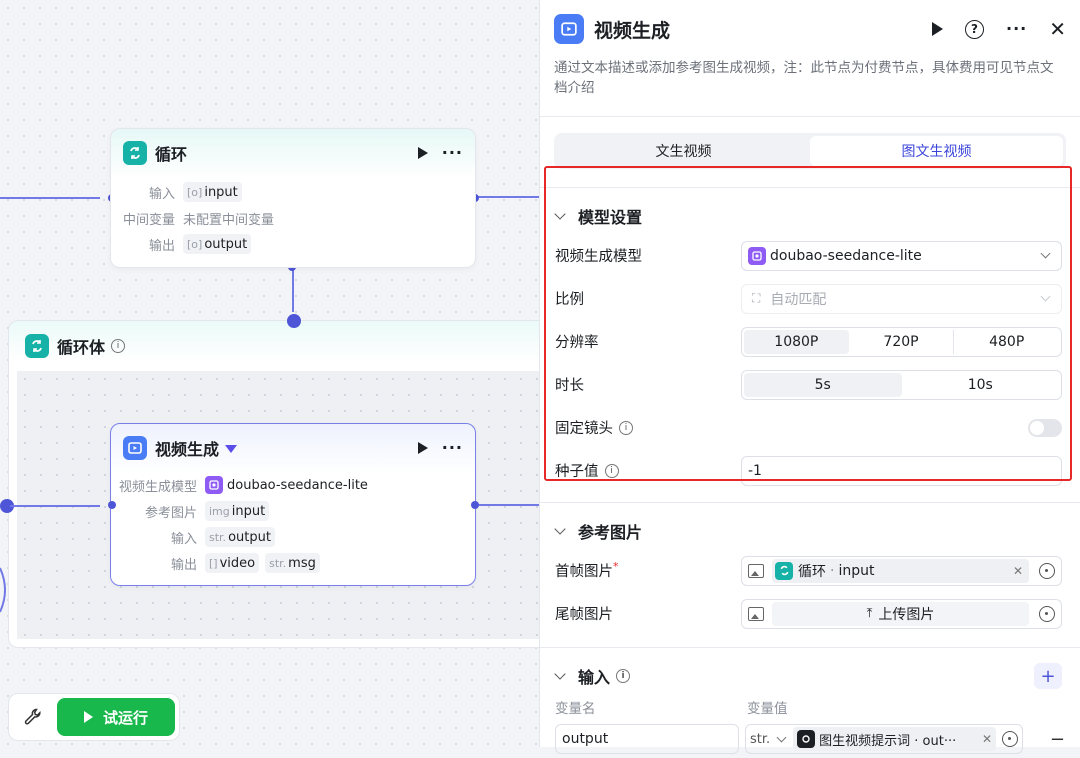 Image resolution: width=1080 pixels, height=758 pixels. I want to click on model-select: doubao-seedance-lite, so click(901, 255).